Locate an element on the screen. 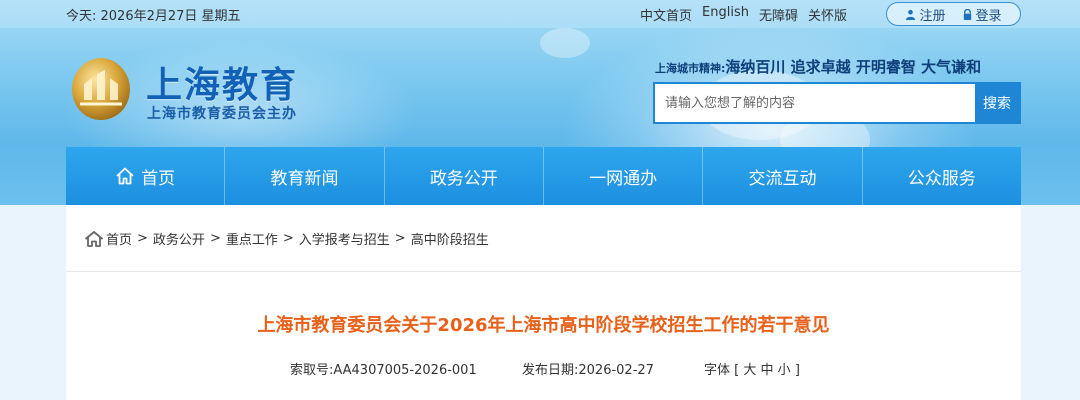 The image size is (1080, 400). current-date: 今天: 2026年2月27日 星期五 is located at coordinates (153, 16).